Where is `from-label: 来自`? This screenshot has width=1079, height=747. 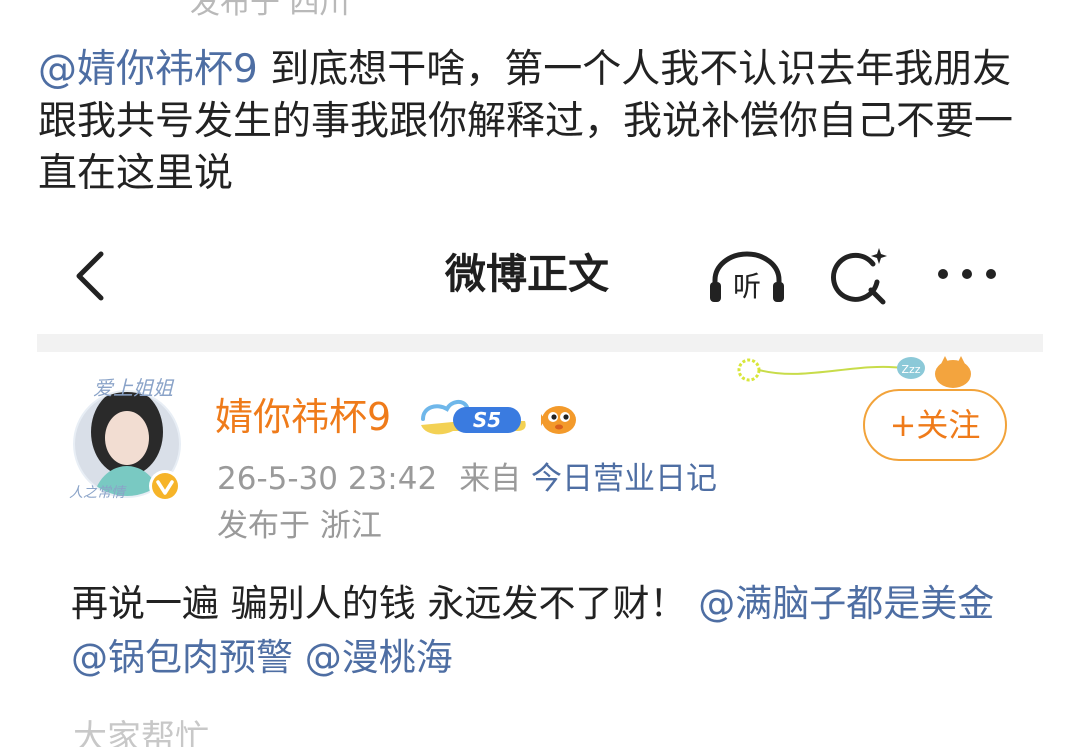
from-label: 来自 is located at coordinates (490, 479).